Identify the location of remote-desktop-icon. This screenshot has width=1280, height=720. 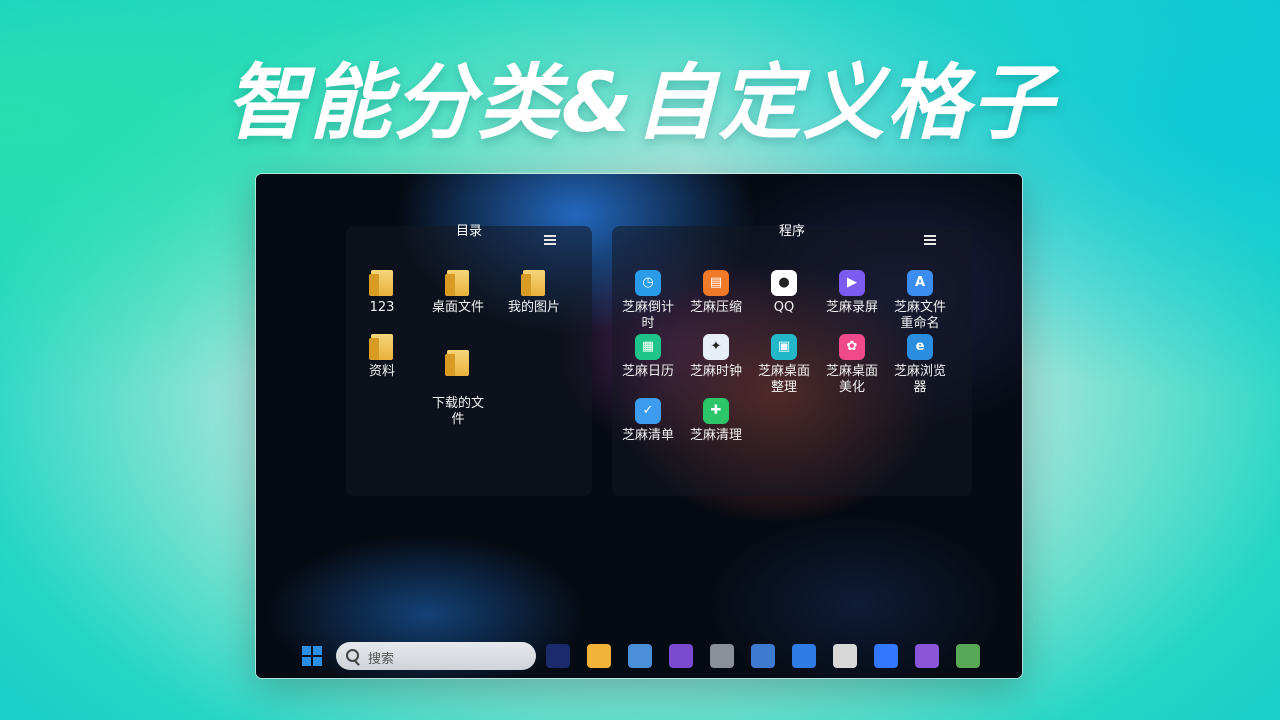
(763, 656).